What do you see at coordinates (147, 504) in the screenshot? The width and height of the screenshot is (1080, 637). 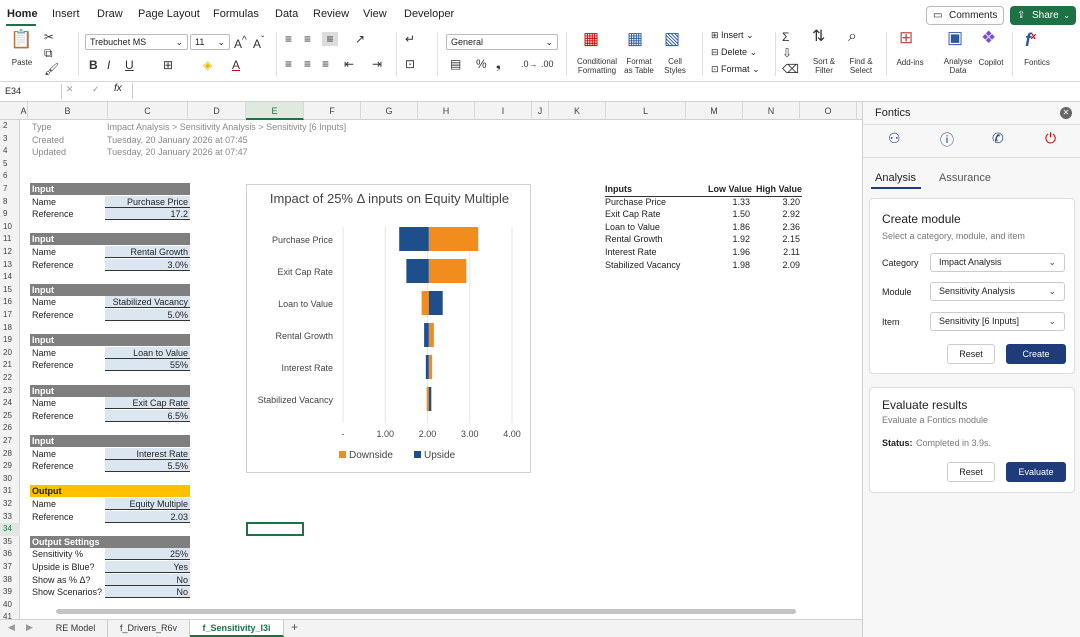 I see `input-name-cell: Equity Multiple` at bounding box center [147, 504].